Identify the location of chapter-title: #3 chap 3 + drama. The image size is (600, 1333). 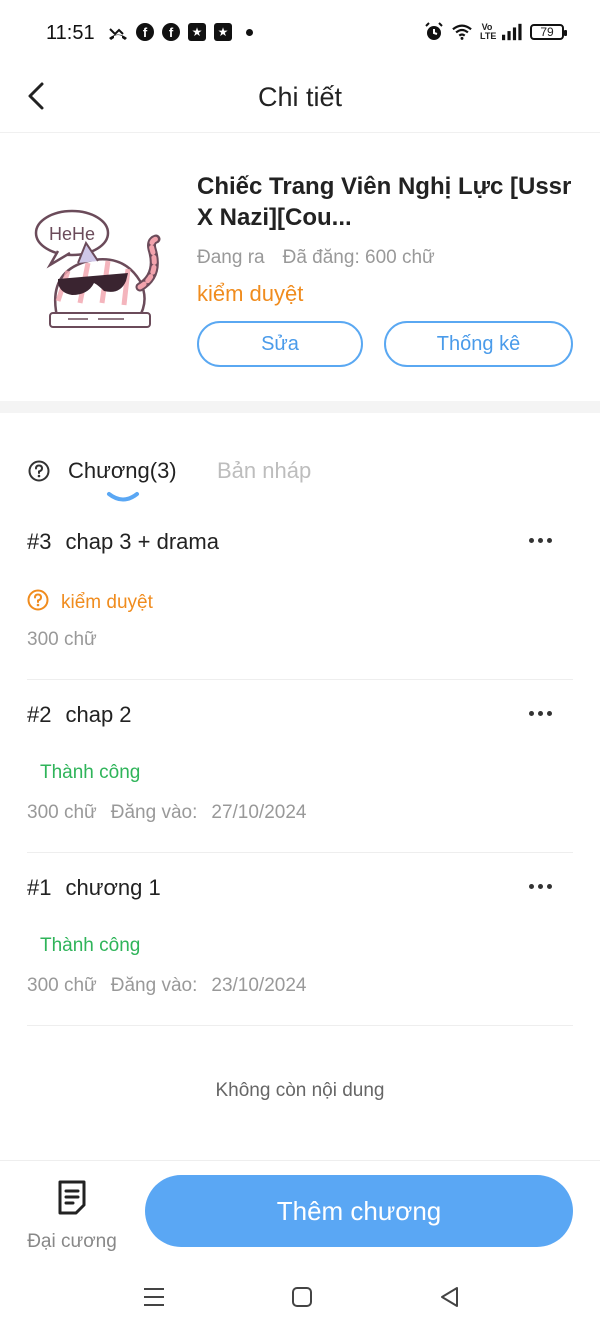
(123, 542).